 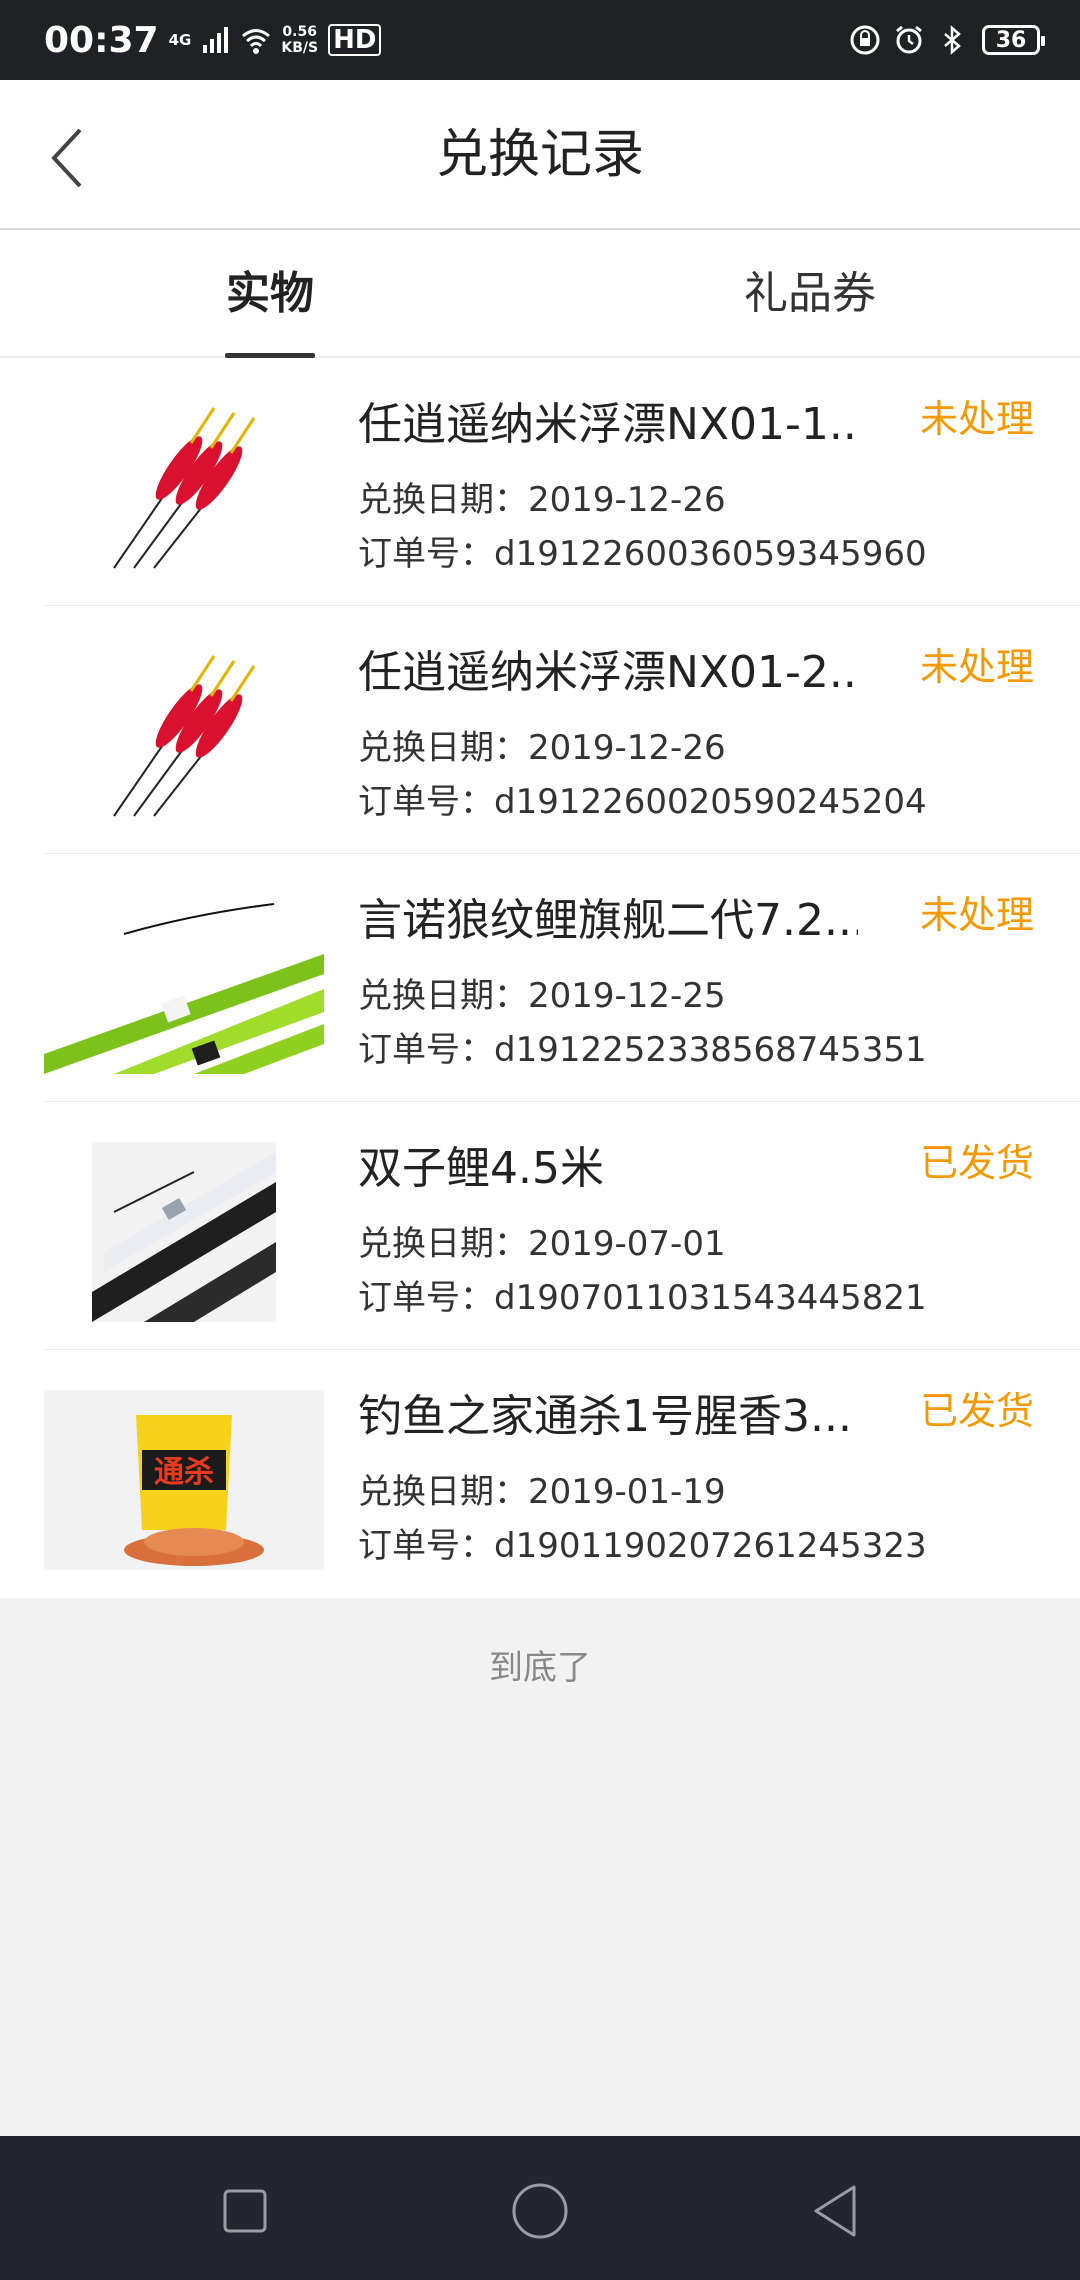 What do you see at coordinates (642, 554) in the screenshot?
I see `order-number: 订单号：d1912260036059345960` at bounding box center [642, 554].